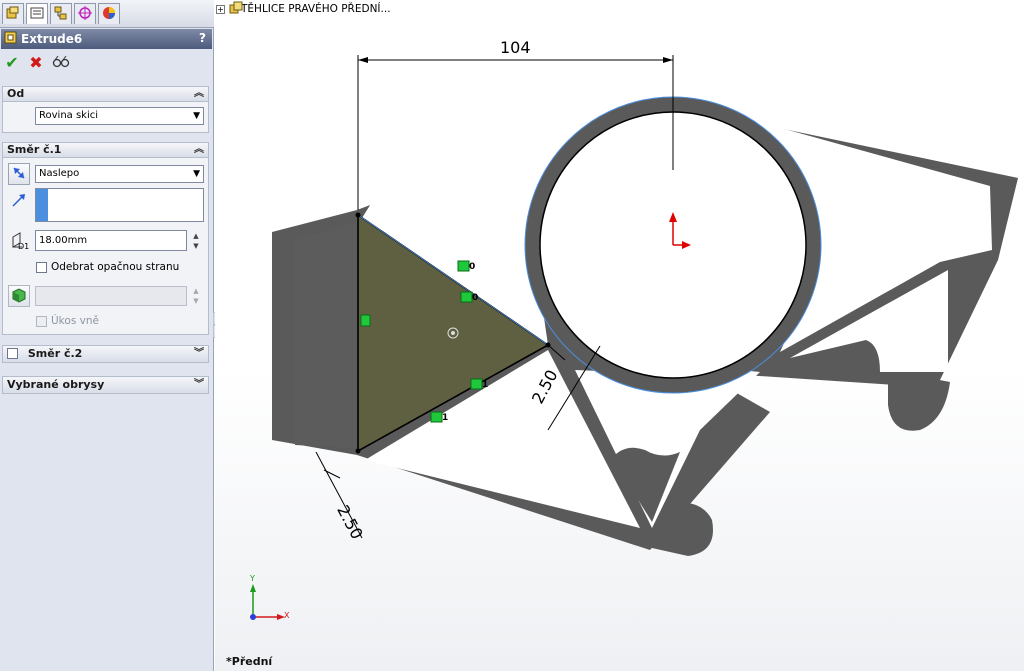 Image resolution: width=1024 pixels, height=671 pixels. What do you see at coordinates (52, 39) in the screenshot?
I see `feature-name: Extrude6` at bounding box center [52, 39].